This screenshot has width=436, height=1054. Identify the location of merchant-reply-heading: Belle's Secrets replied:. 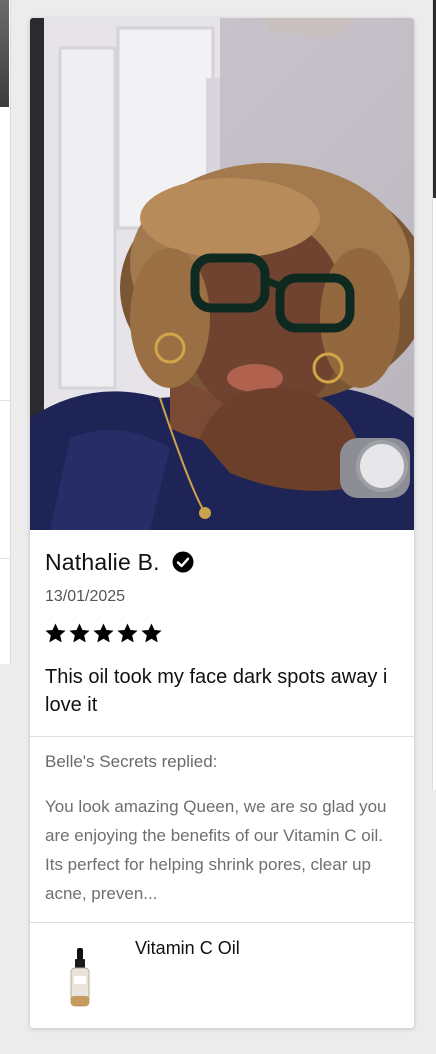
(131, 761).